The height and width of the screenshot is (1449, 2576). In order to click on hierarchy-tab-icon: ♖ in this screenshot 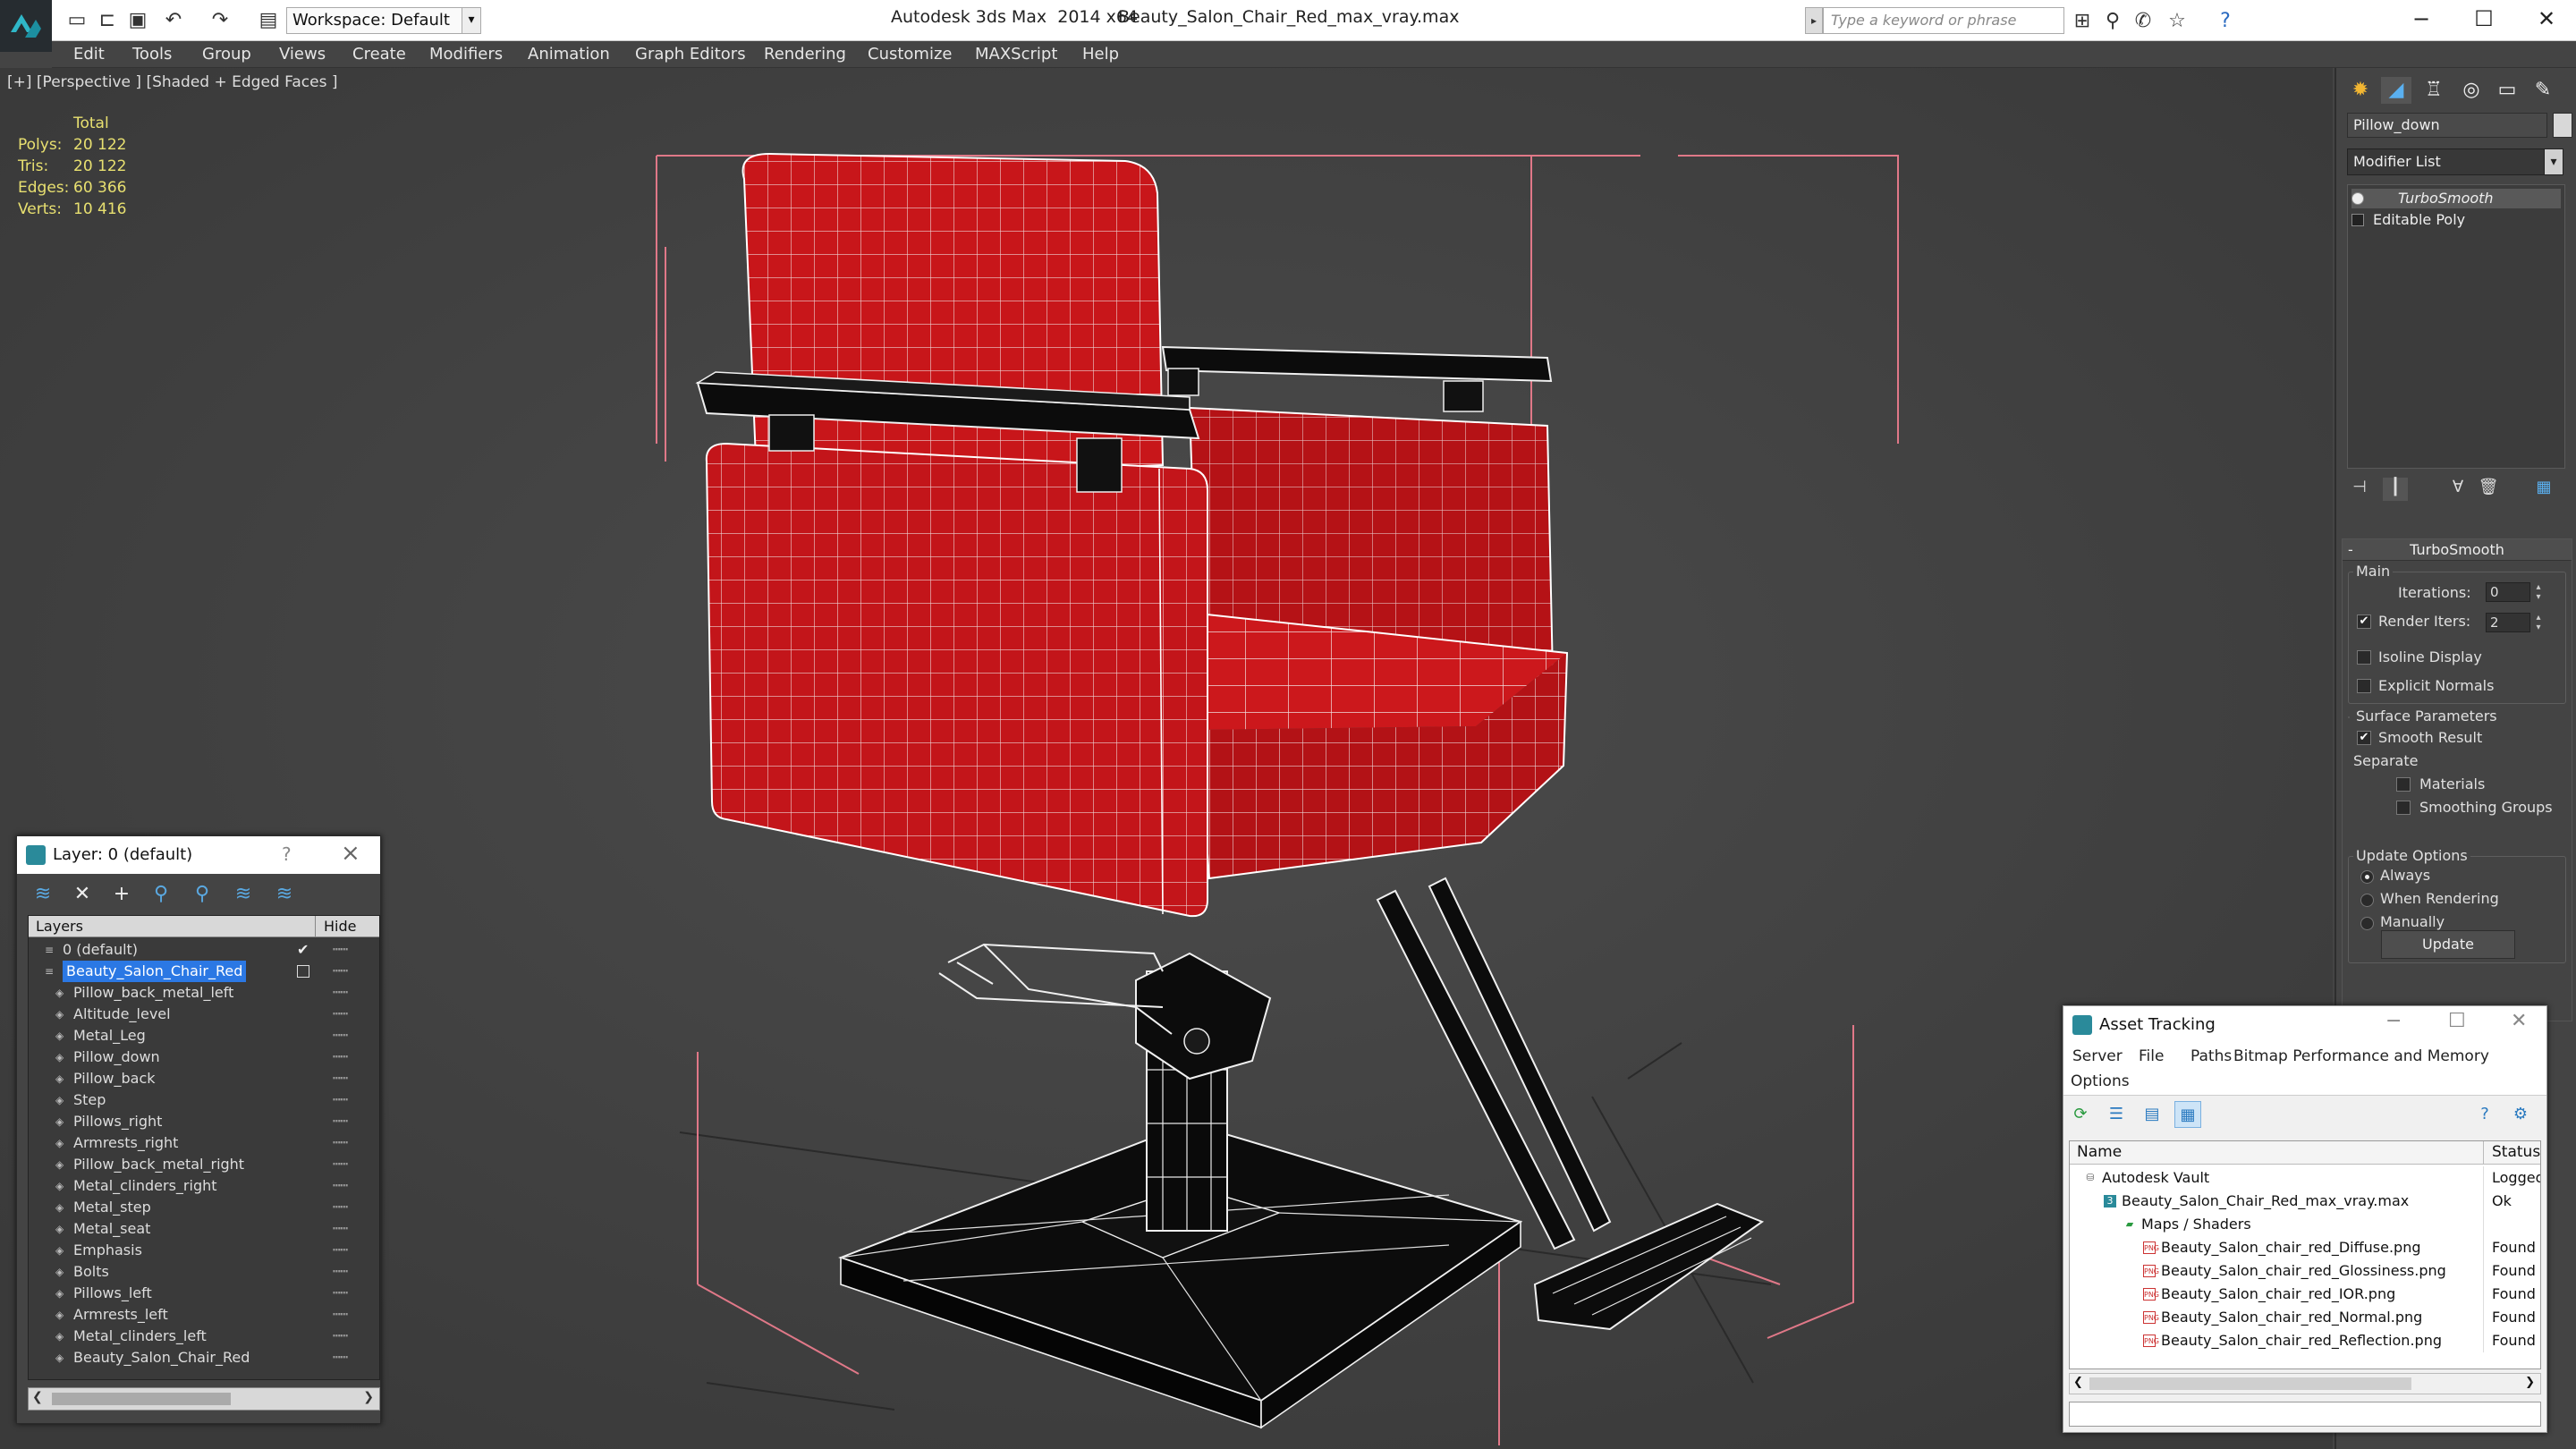, I will do `click(2434, 90)`.